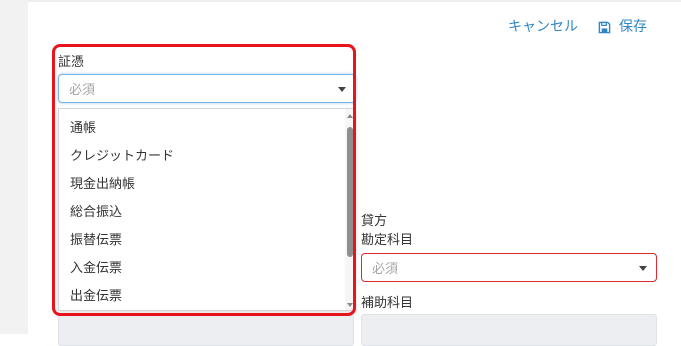  I want to click on chevron-down-icon, so click(643, 268).